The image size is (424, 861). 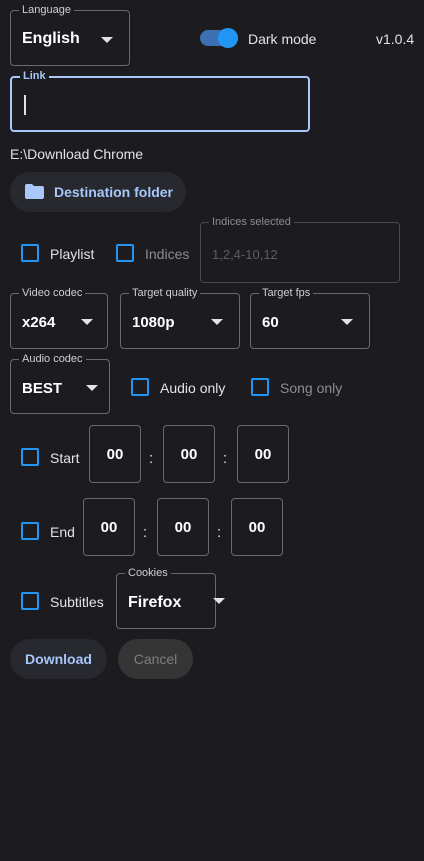 What do you see at coordinates (167, 254) in the screenshot?
I see `indices-label: Indices` at bounding box center [167, 254].